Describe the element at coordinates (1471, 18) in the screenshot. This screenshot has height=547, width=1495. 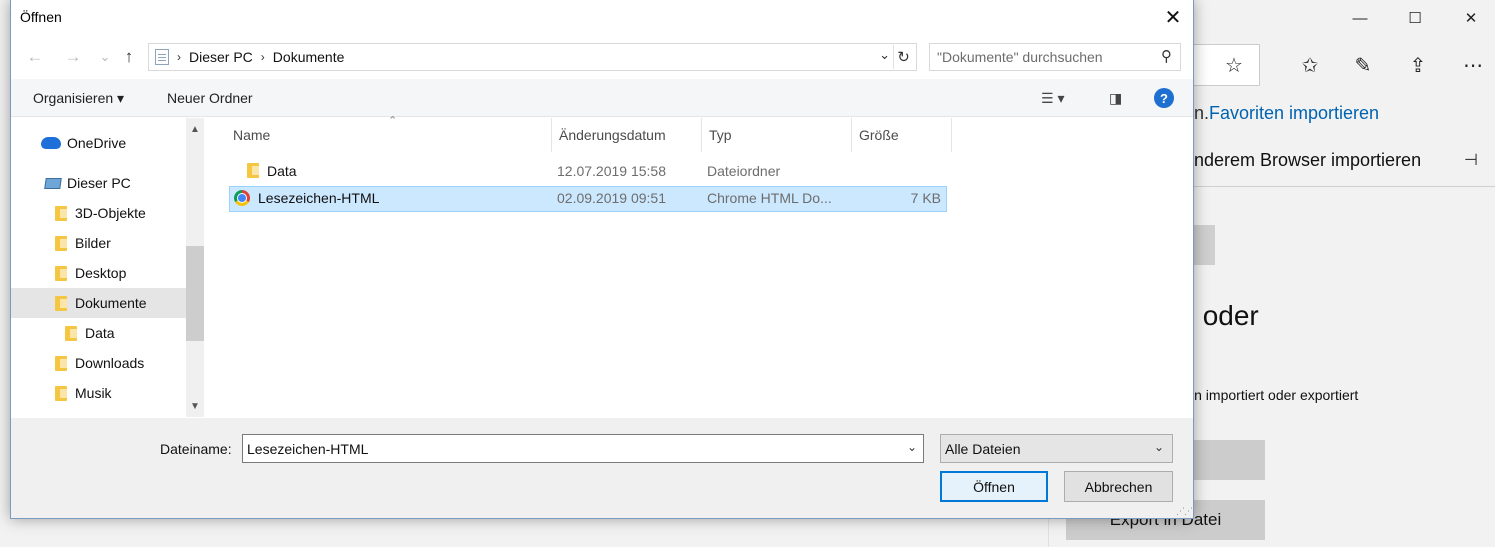
I see `window-close-icon: ✕` at that location.